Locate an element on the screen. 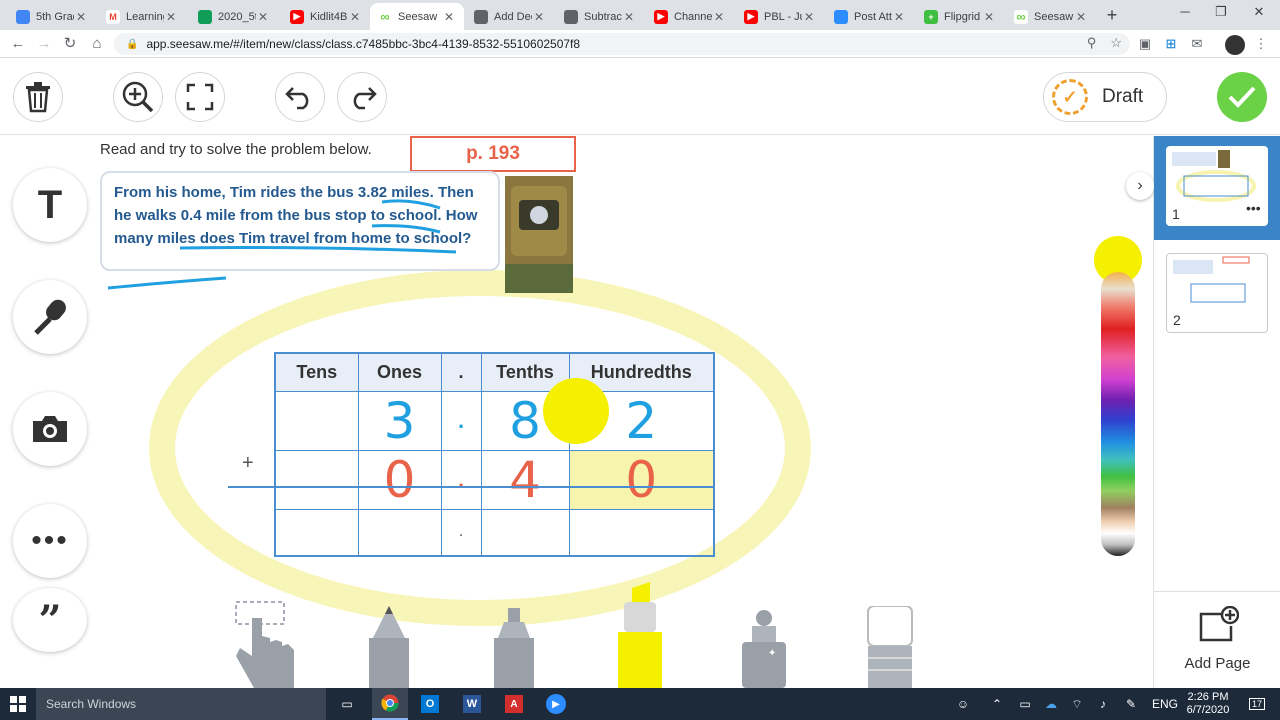  marker-tool is located at coordinates (514, 648).